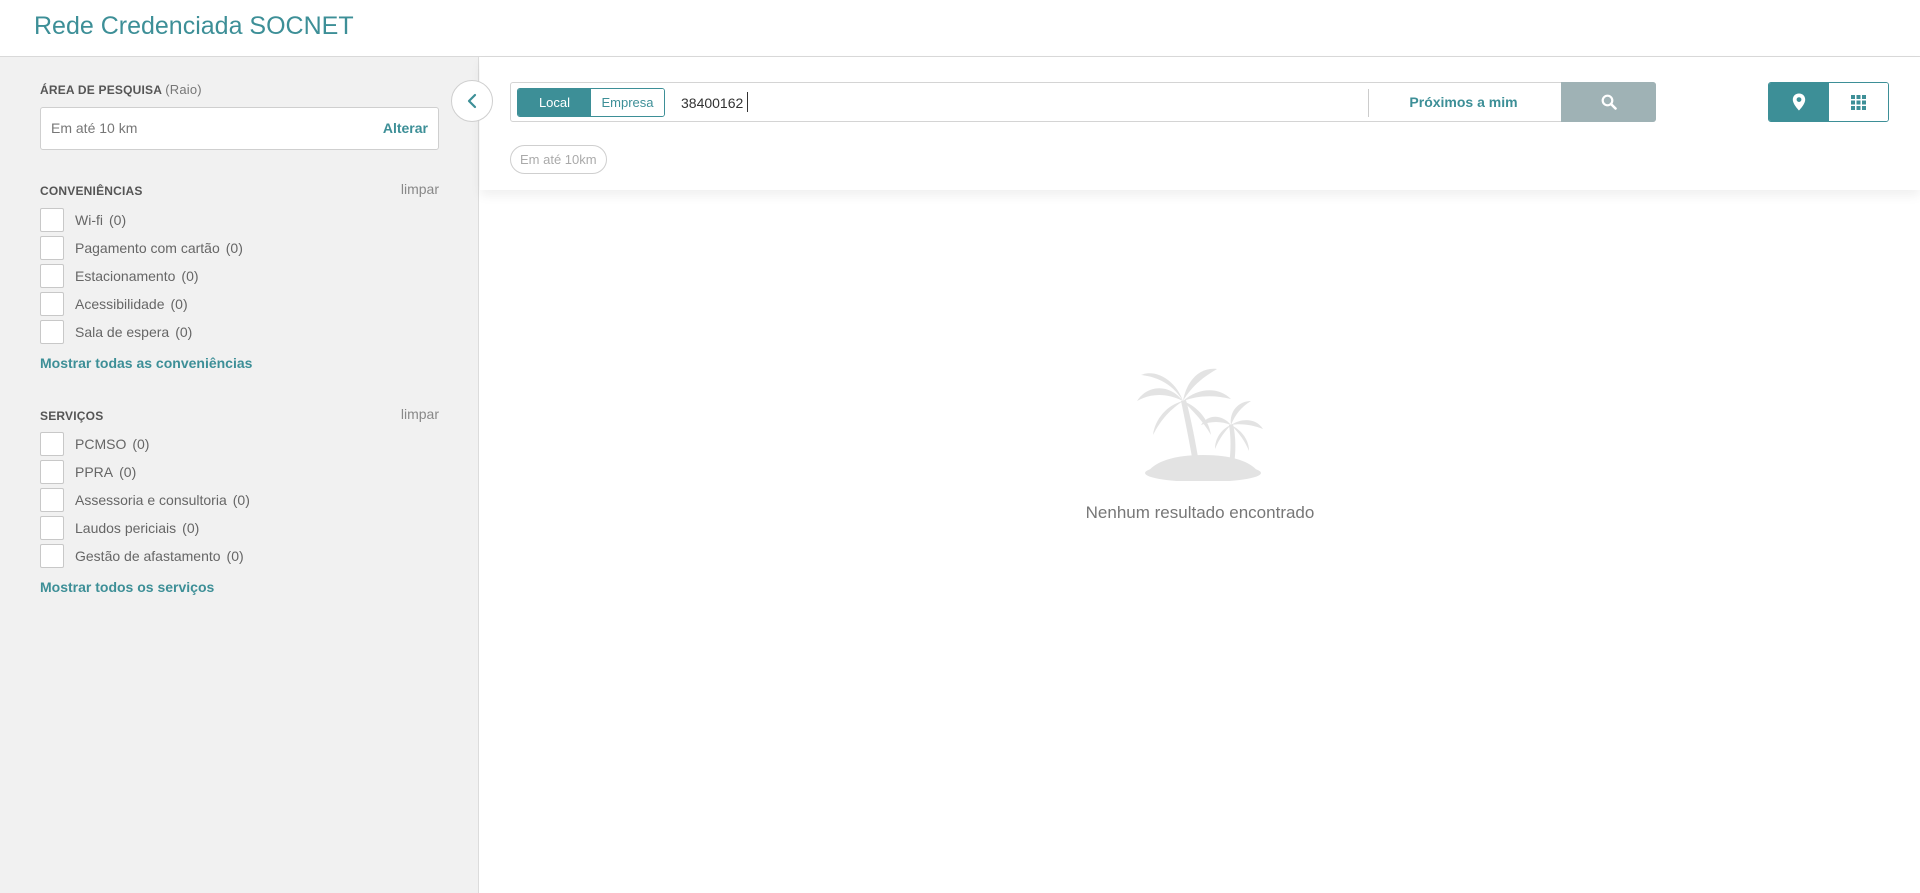  I want to click on conveniencia-item-sala-espera: Sala de espera (0), so click(116, 332).